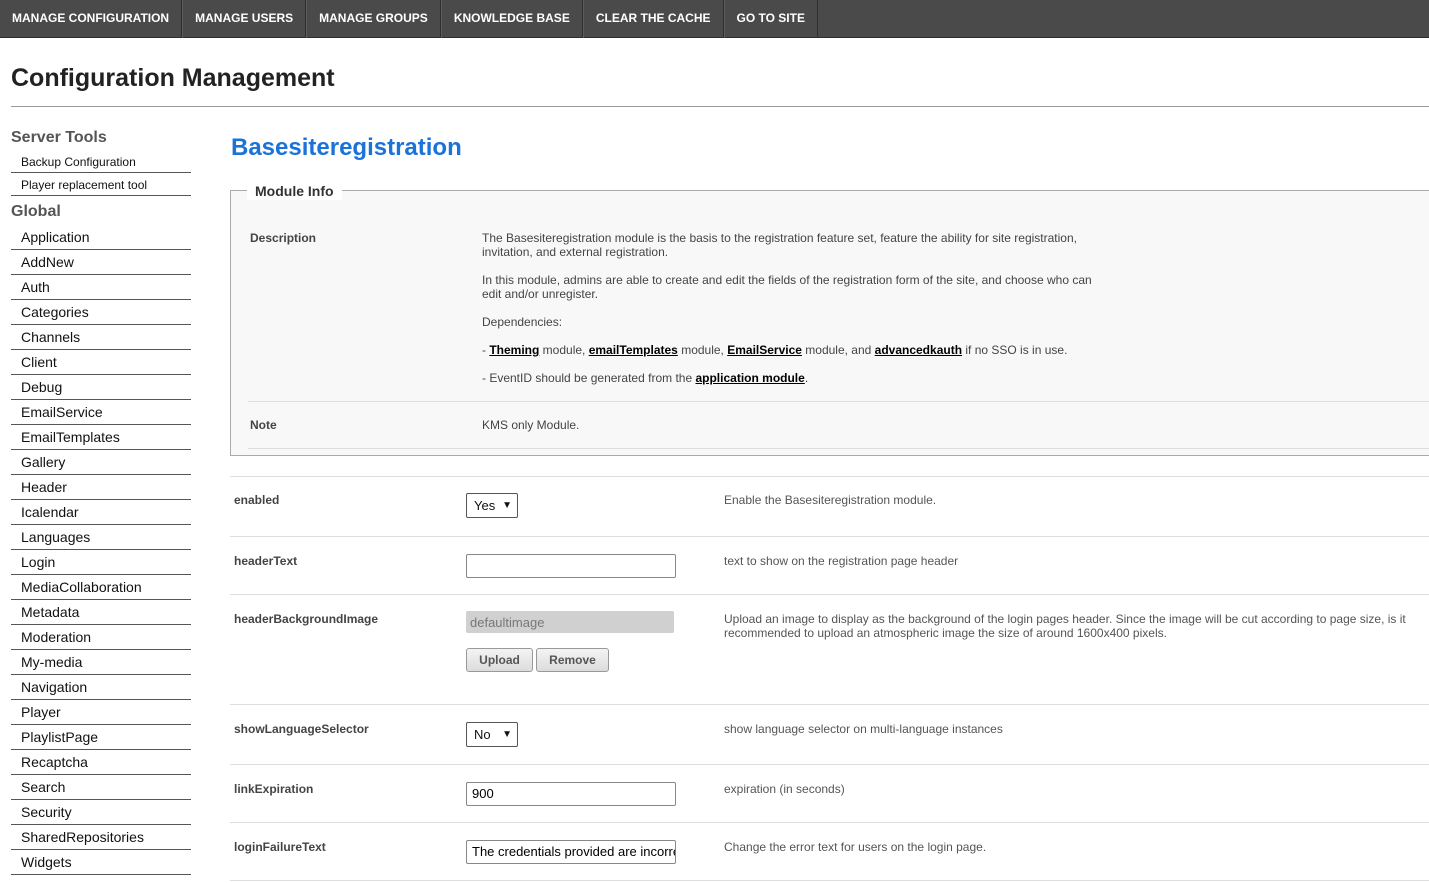  What do you see at coordinates (306, 619) in the screenshot?
I see `config-name: headerBackgroundImage` at bounding box center [306, 619].